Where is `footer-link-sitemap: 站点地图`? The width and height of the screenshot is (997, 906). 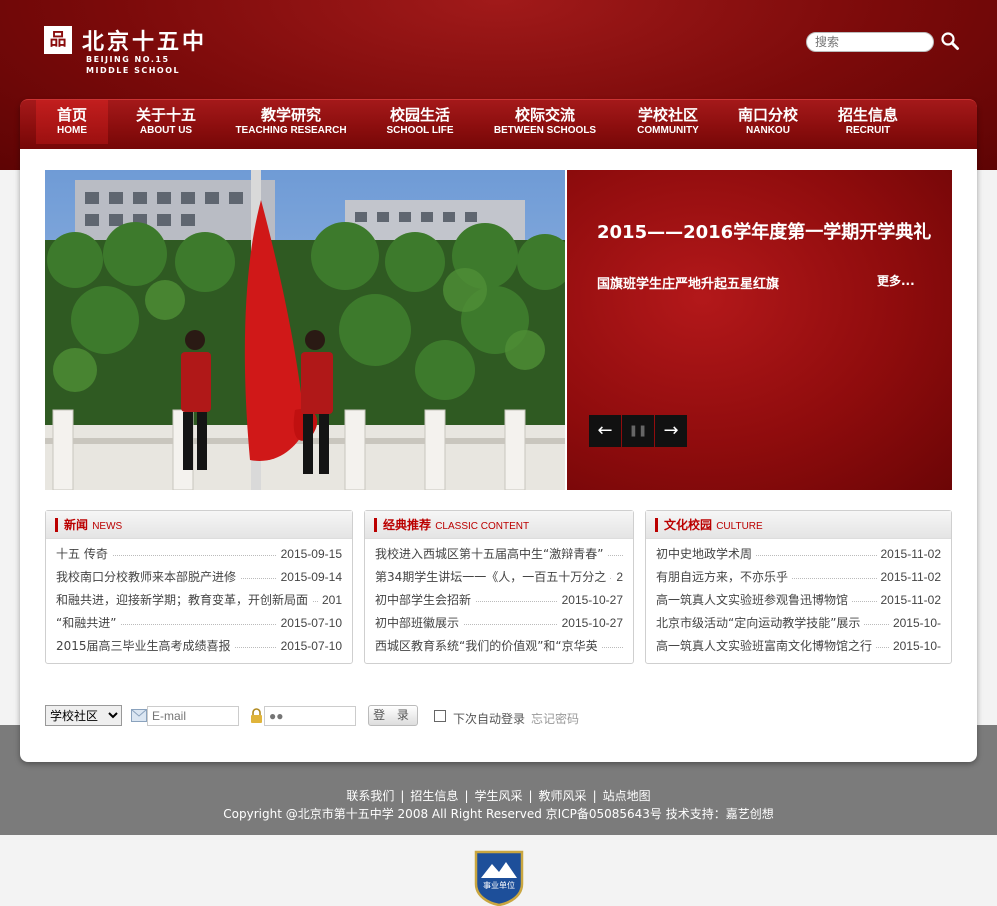 footer-link-sitemap: 站点地图 is located at coordinates (627, 796).